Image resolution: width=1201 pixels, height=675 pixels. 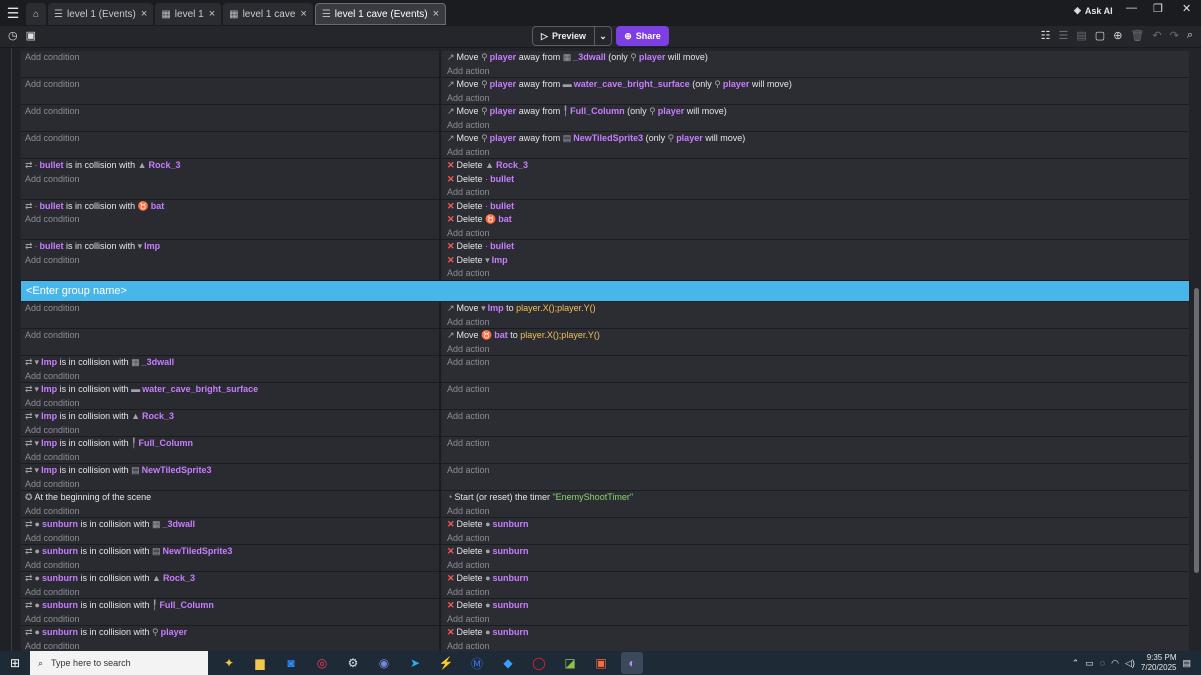 I want to click on minecraft-icon: ◪, so click(x=570, y=663).